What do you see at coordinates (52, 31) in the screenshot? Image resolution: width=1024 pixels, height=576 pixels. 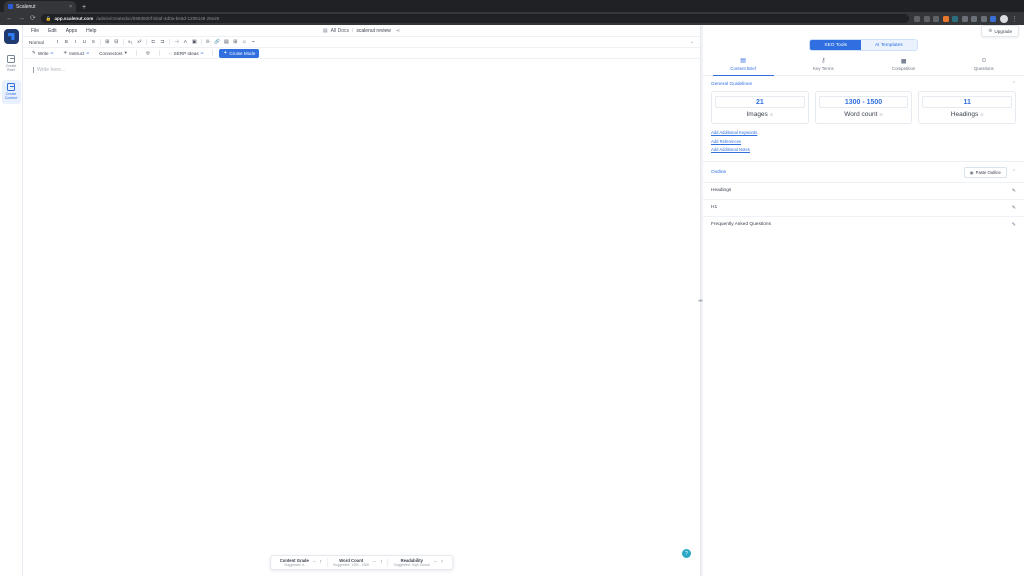 I see `menu-edit: Edit` at bounding box center [52, 31].